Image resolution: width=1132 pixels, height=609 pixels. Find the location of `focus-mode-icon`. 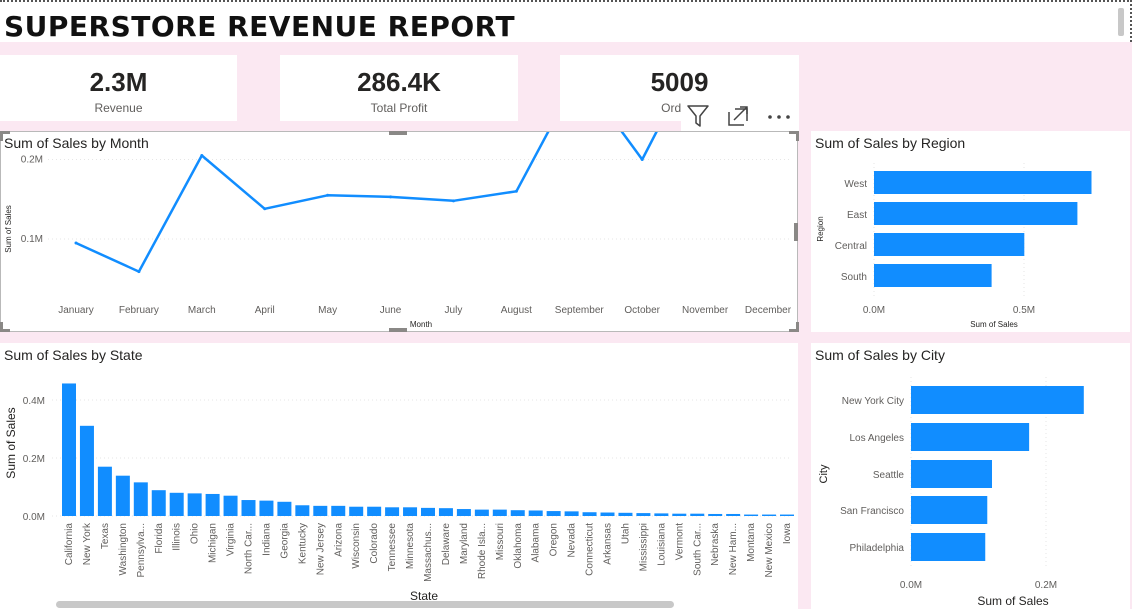

focus-mode-icon is located at coordinates (739, 116).